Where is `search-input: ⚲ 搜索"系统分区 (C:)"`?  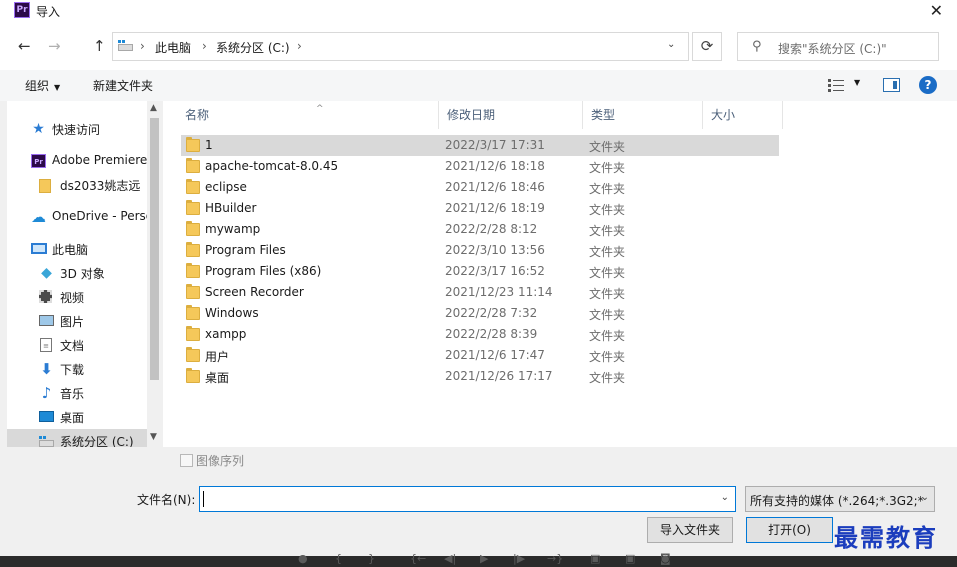 search-input: ⚲ 搜索"系统分区 (C:)" is located at coordinates (838, 46).